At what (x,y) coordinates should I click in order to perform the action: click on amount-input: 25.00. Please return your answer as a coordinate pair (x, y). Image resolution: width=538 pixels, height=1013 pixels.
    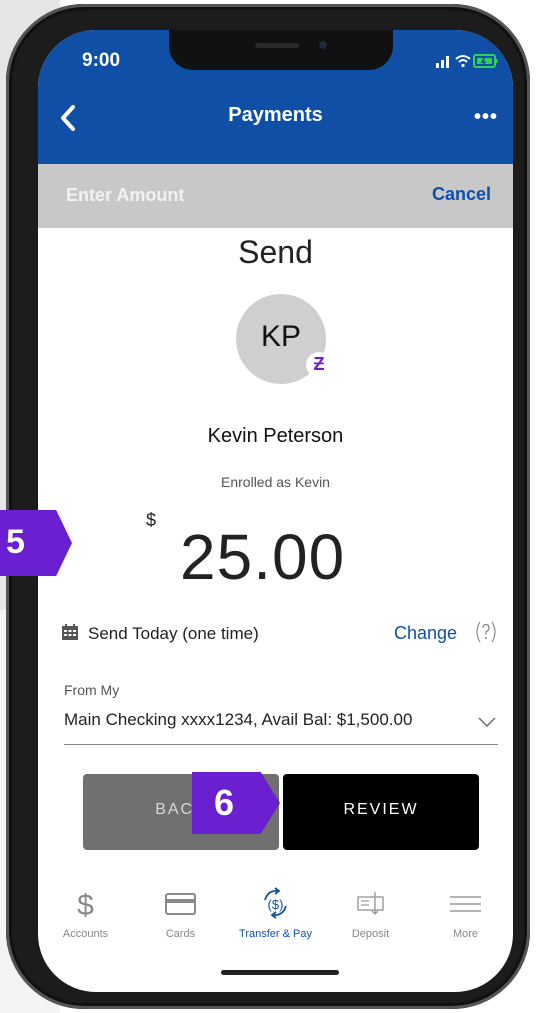
    Looking at the image, I should click on (262, 557).